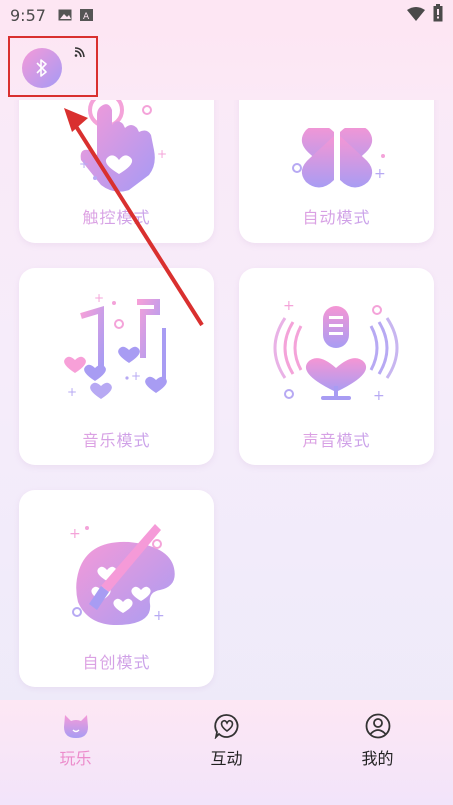 This screenshot has height=805, width=453. What do you see at coordinates (76, 728) in the screenshot?
I see `cat-face-icon` at bounding box center [76, 728].